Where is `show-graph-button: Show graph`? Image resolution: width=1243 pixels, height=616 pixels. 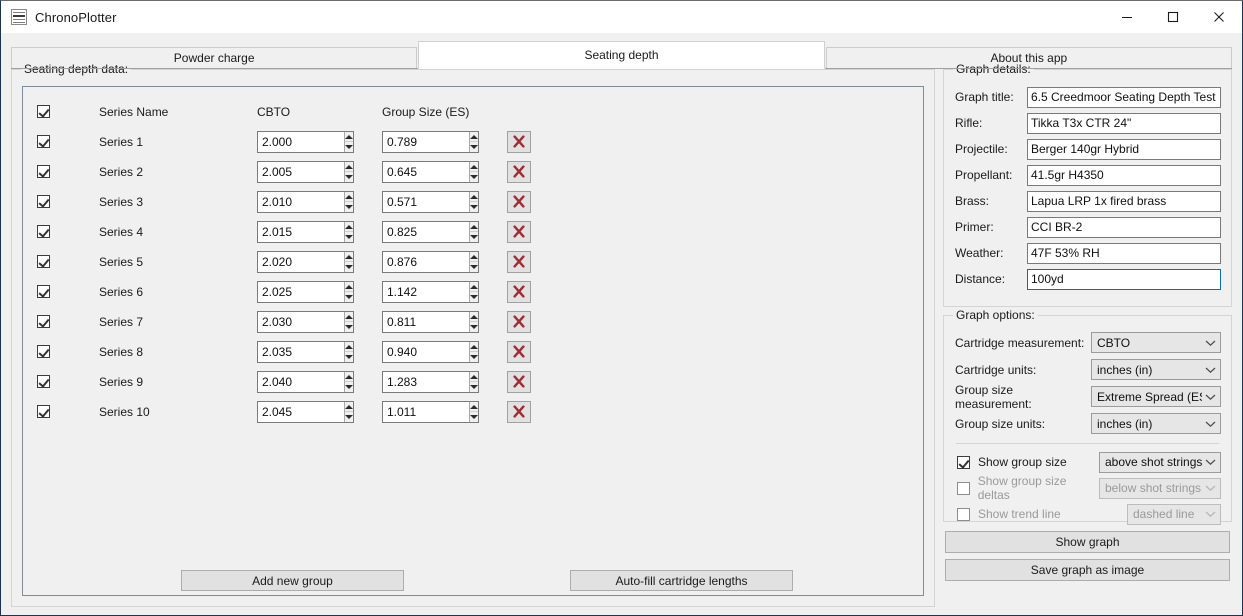
show-graph-button: Show graph is located at coordinates (1087, 542).